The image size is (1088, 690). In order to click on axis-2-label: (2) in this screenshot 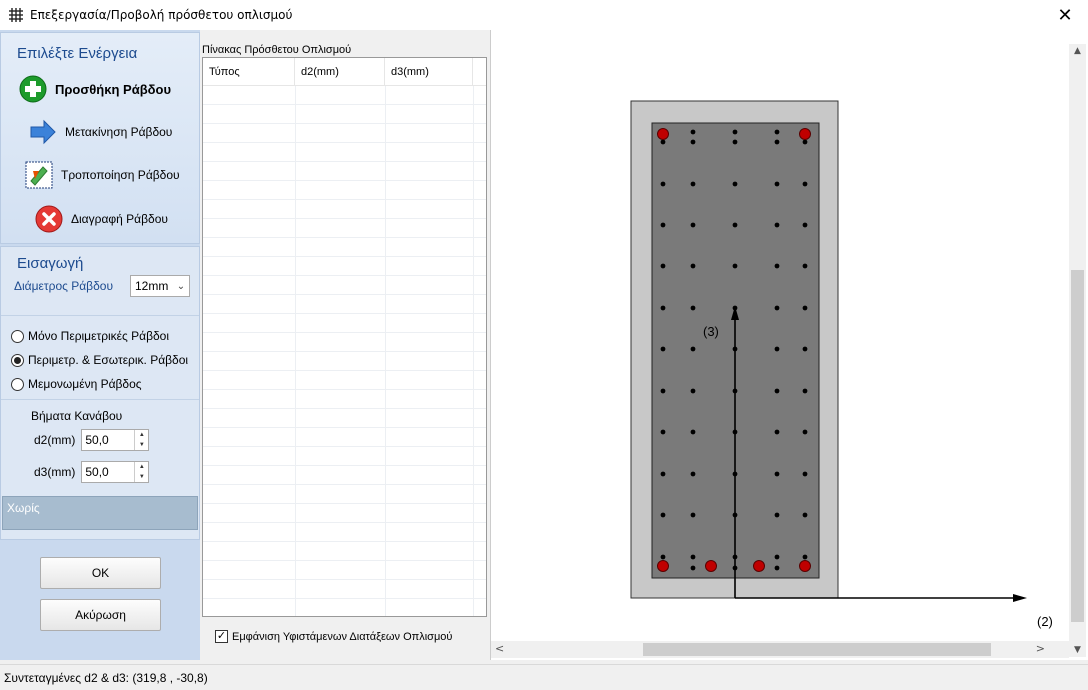, I will do `click(1045, 621)`.